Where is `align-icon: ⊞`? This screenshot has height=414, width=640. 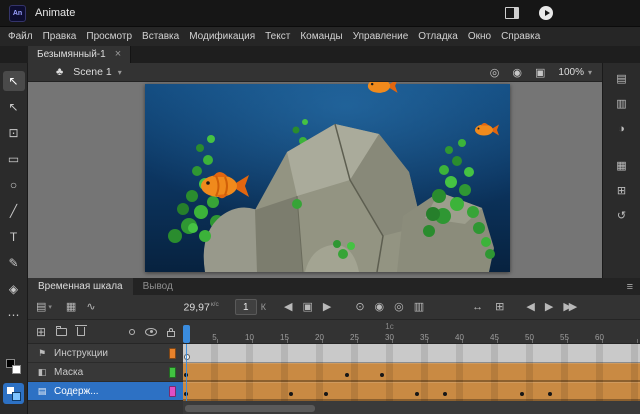 align-icon: ⊞ is located at coordinates (622, 190).